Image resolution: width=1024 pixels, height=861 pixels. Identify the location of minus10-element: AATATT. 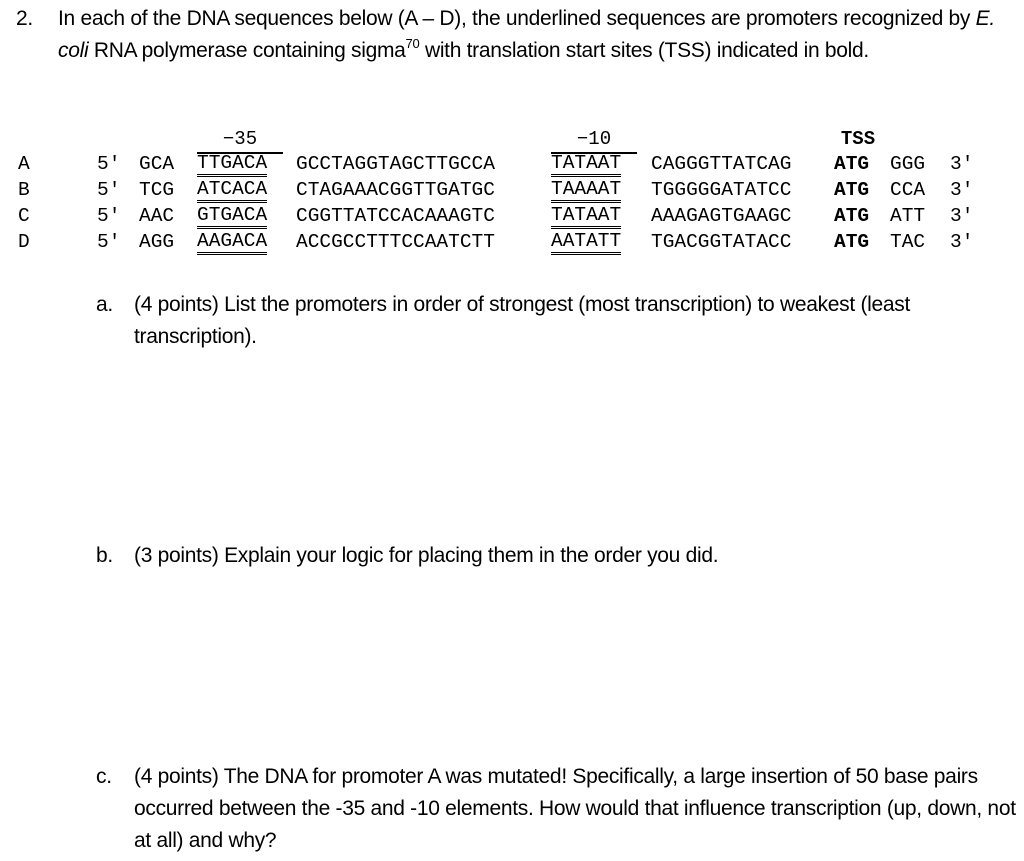
(586, 242).